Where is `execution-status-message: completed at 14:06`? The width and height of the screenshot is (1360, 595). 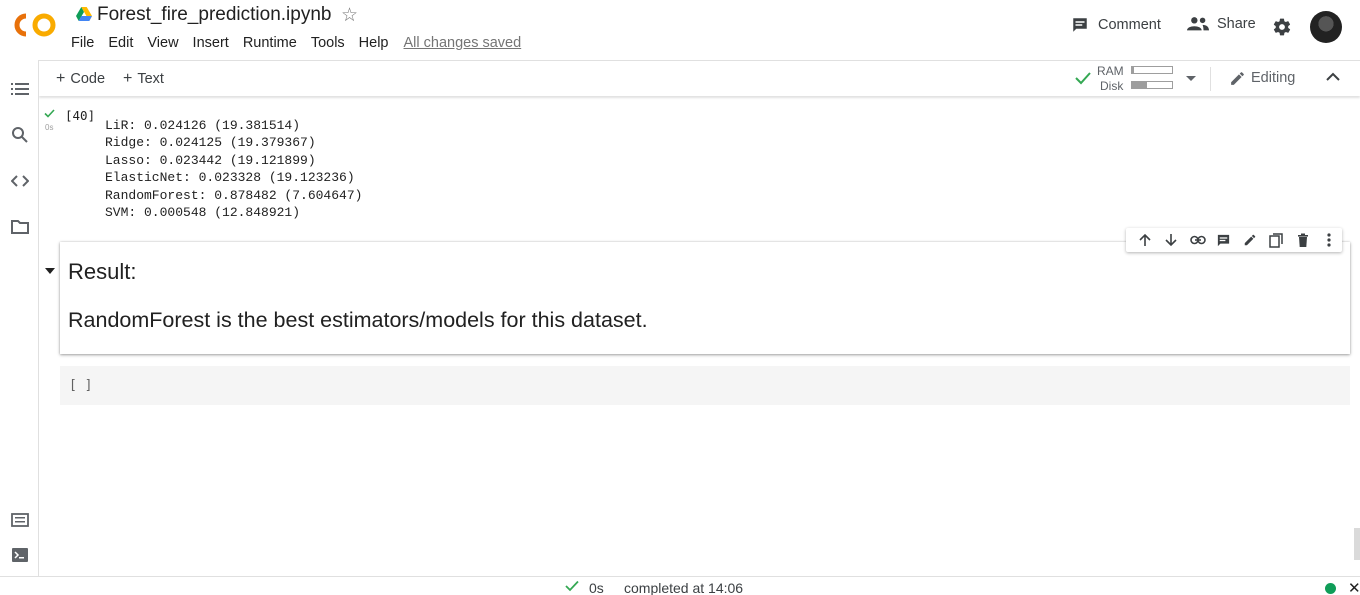 execution-status-message: completed at 14:06 is located at coordinates (683, 587).